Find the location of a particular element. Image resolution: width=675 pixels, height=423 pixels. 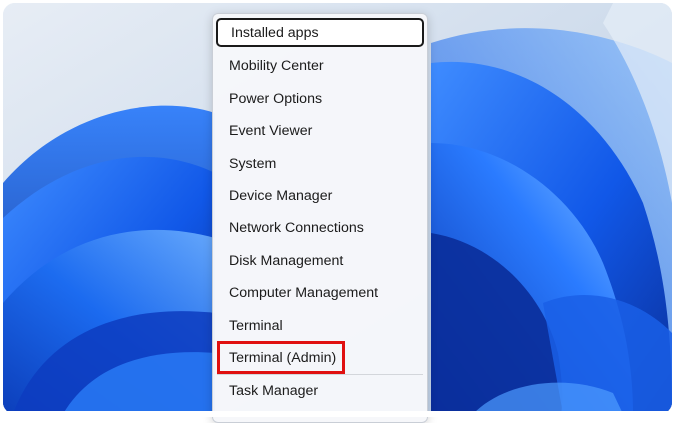

menu-item-network-connections: Network Connections is located at coordinates (320, 228).